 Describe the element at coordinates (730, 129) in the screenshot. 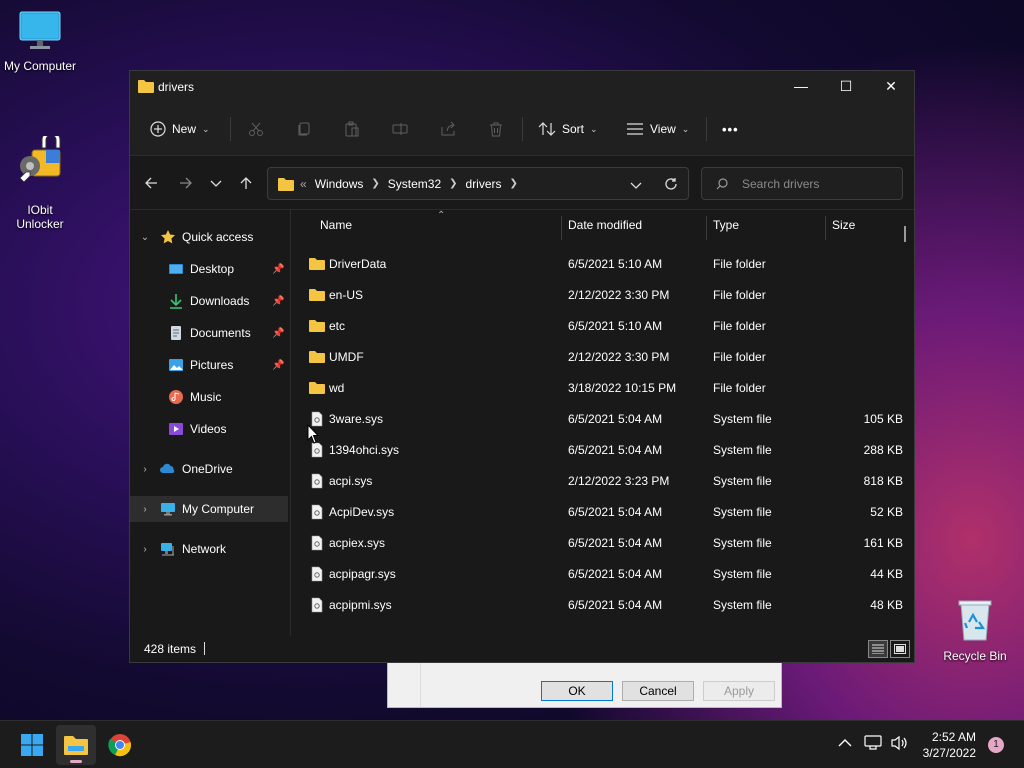

I see `more-options-button: •••` at that location.